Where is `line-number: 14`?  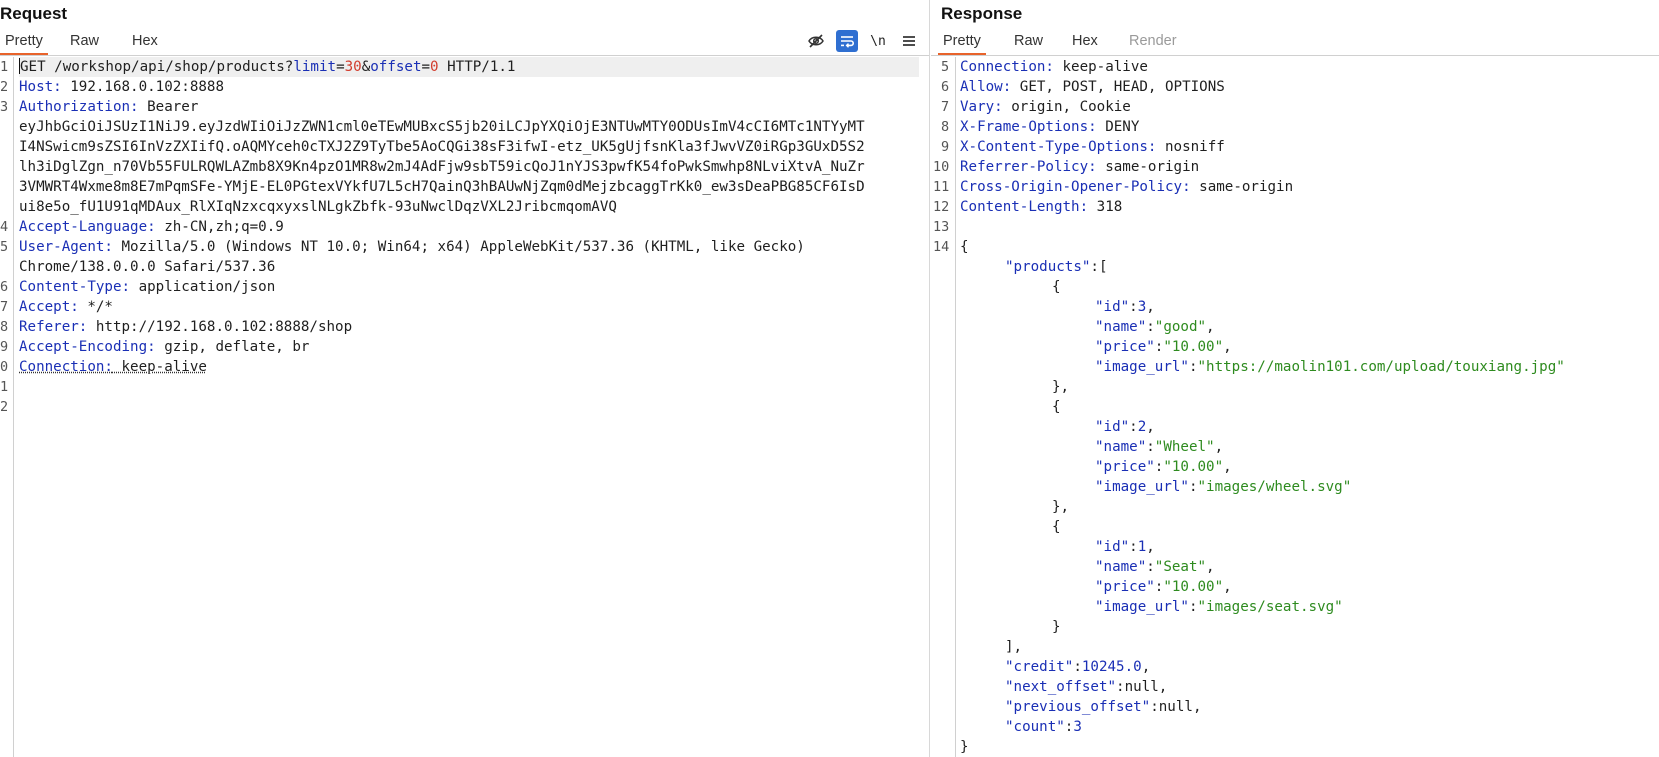
line-number: 14 is located at coordinates (941, 247).